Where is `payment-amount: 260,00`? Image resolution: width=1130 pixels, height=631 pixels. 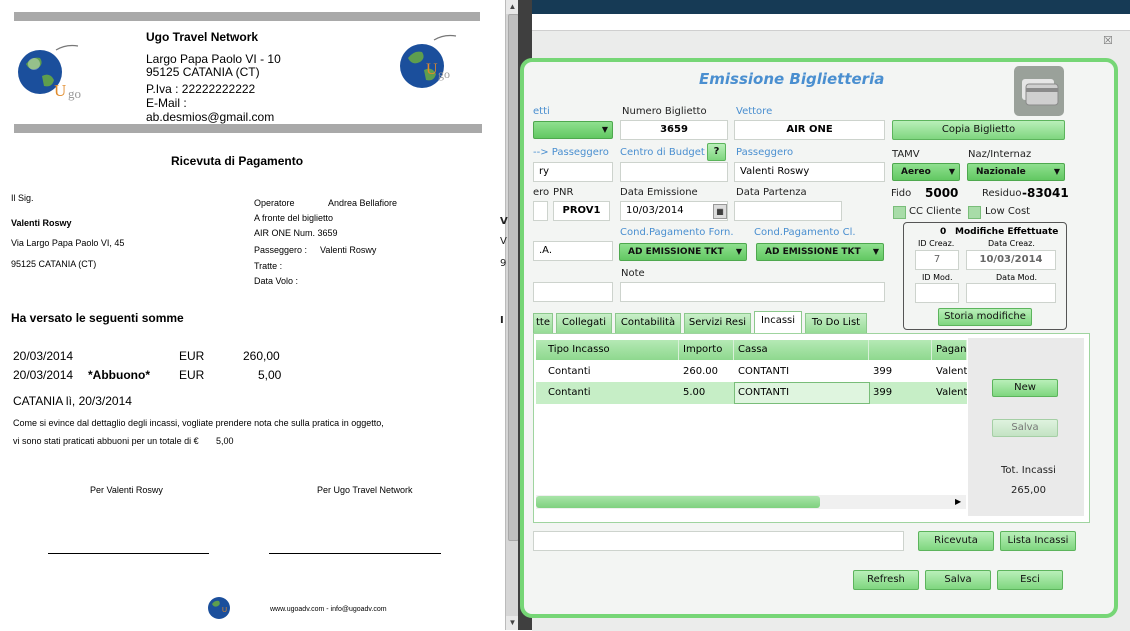
payment-amount: 260,00 is located at coordinates (261, 356).